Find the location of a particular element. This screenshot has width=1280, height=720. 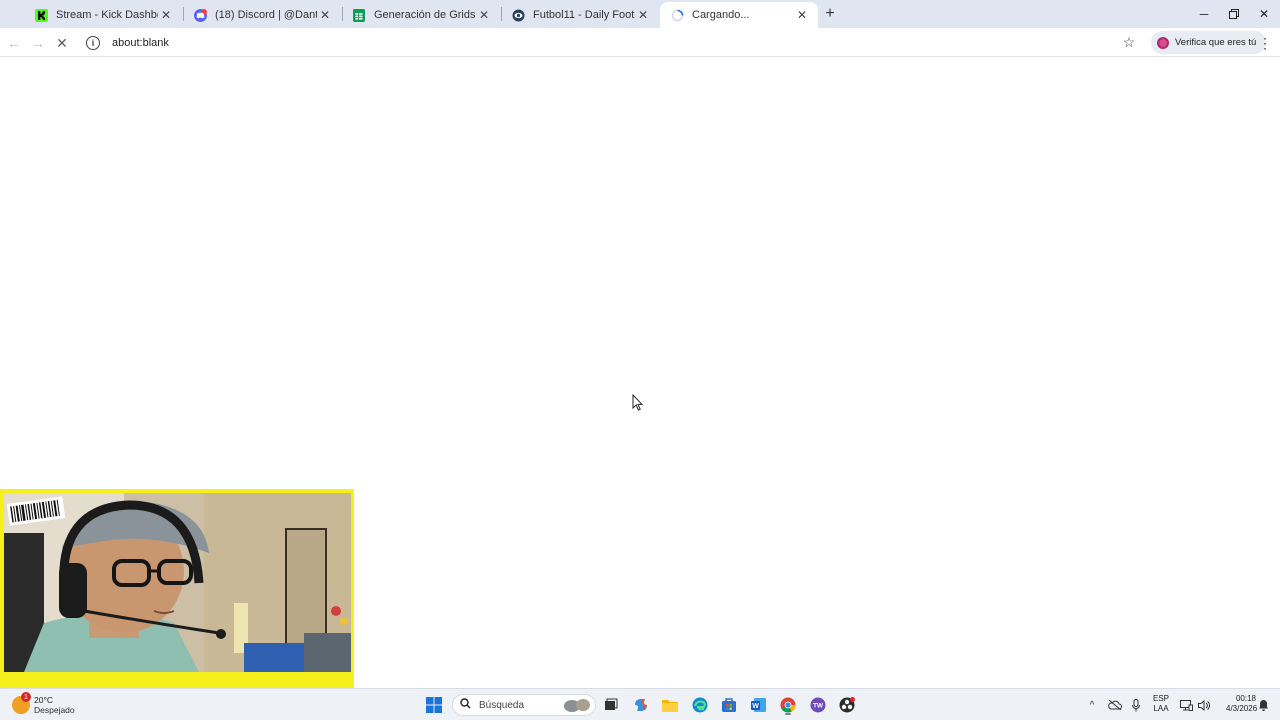

svg-text: W is located at coordinates (755, 706).